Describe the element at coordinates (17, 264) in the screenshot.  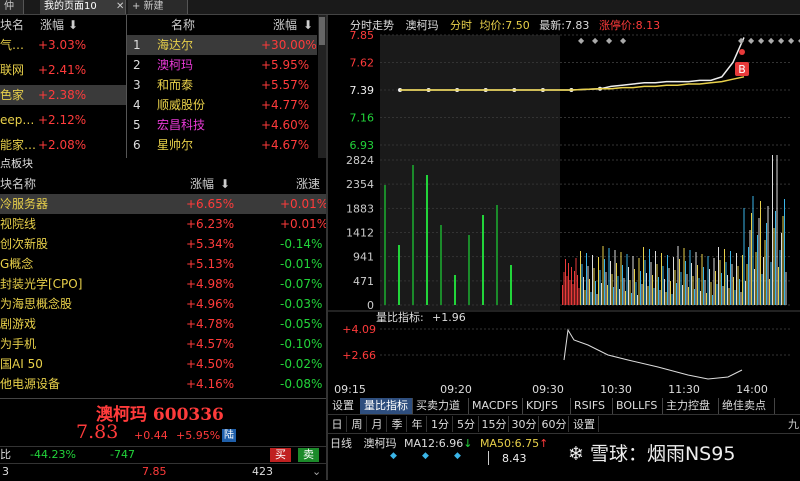
I see `sector-name: G概念` at that location.